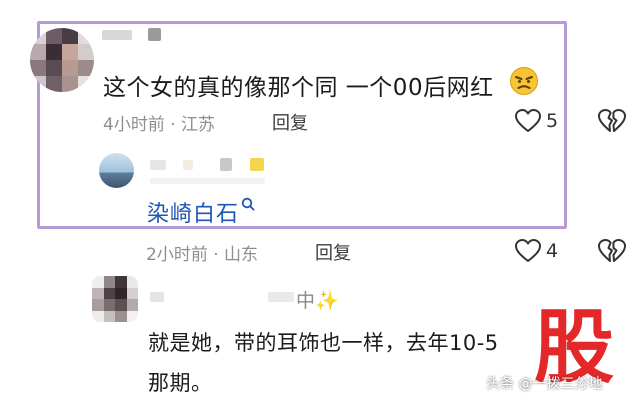 The image size is (640, 401). Describe the element at coordinates (180, 383) in the screenshot. I see `comment-text: 那期。` at that location.